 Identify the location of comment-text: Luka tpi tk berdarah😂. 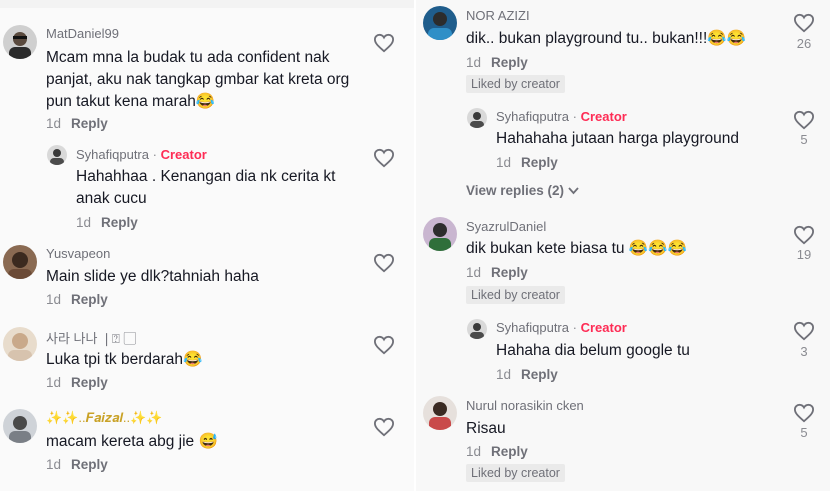
(124, 359).